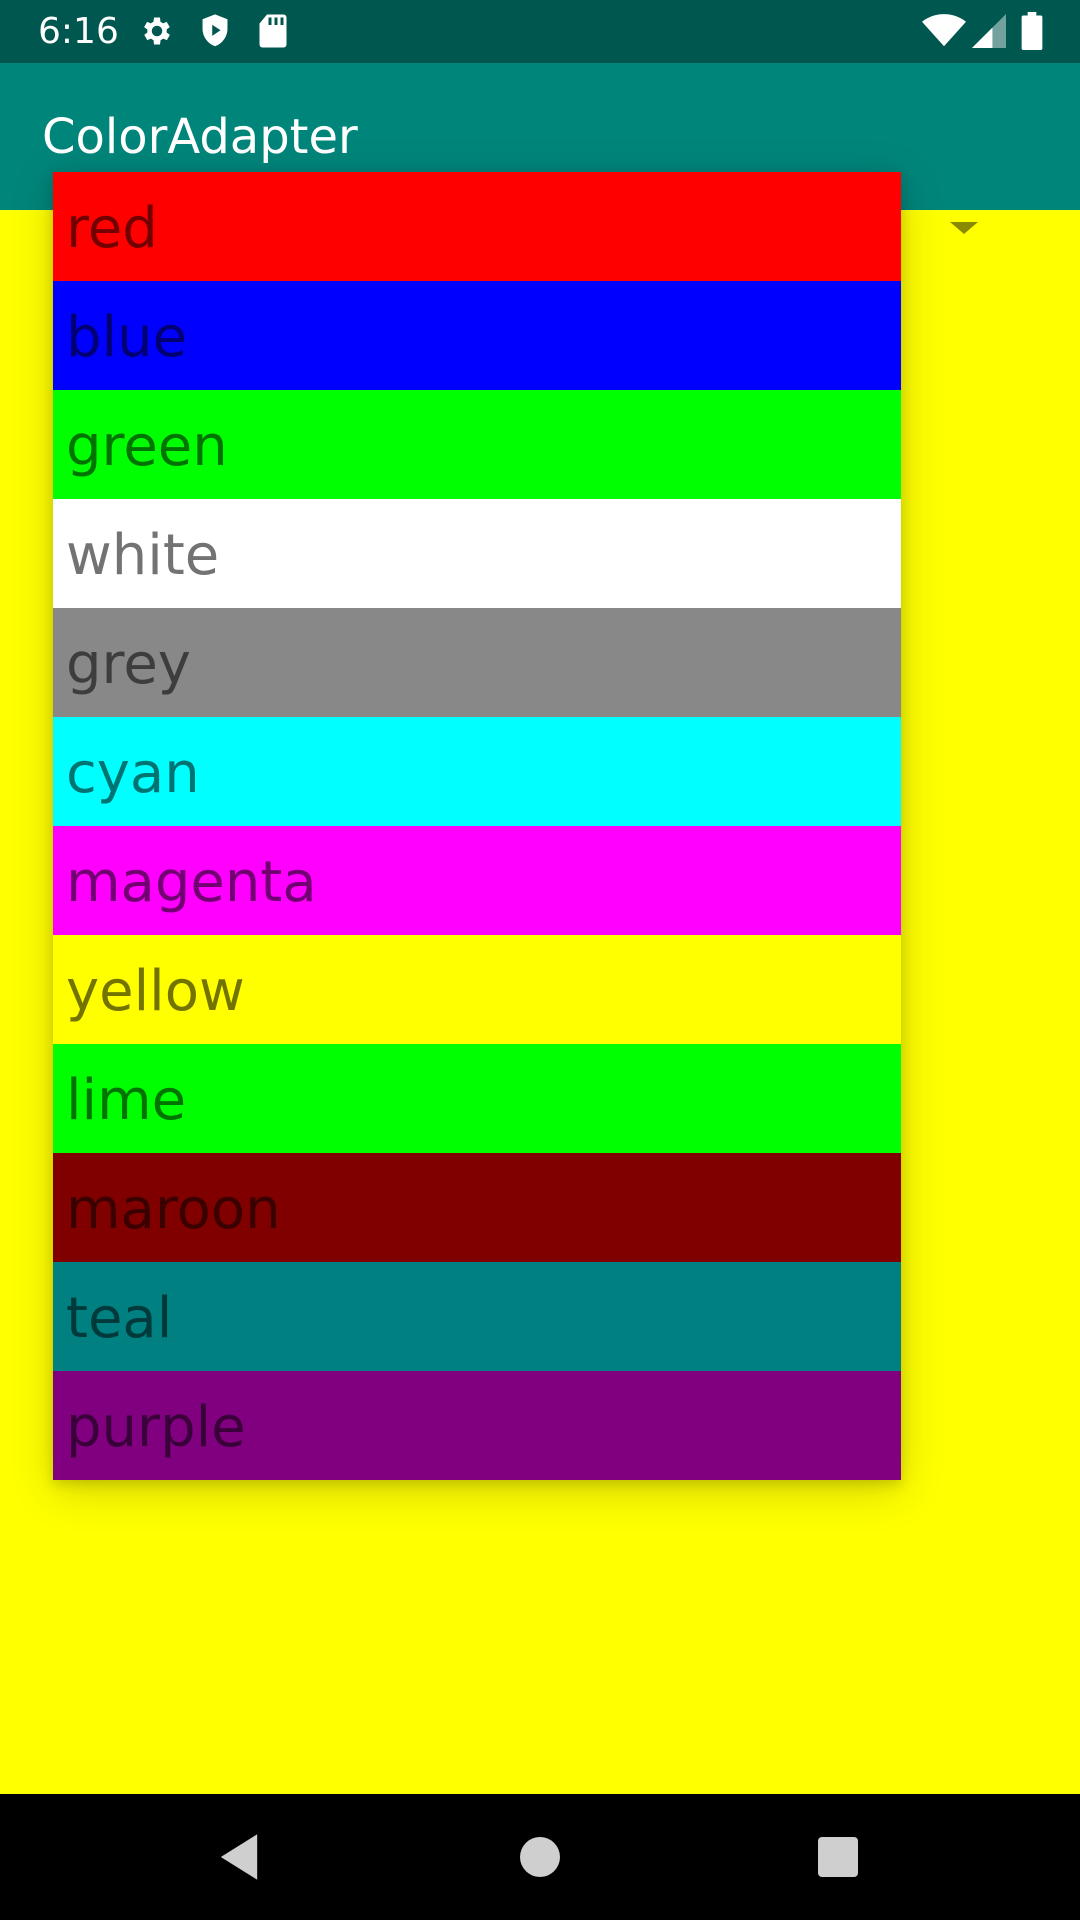  What do you see at coordinates (173, 1209) in the screenshot?
I see `dropdown-item-label: maroon` at bounding box center [173, 1209].